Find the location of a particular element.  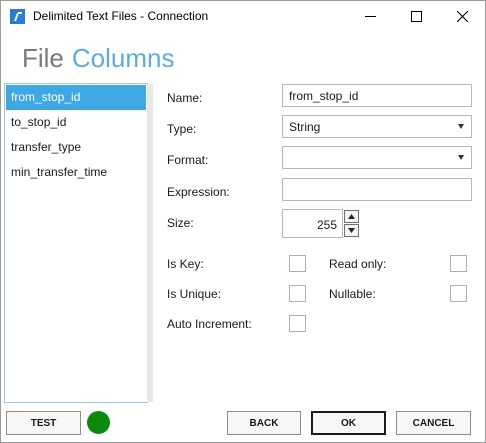

connection-status-icon is located at coordinates (98, 422).